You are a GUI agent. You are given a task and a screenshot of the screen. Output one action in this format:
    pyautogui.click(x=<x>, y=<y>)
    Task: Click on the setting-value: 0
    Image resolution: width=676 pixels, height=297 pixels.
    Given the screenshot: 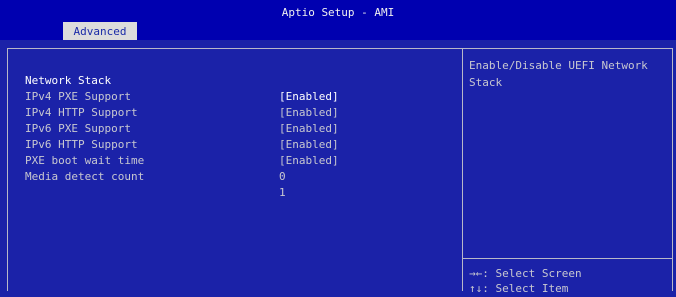 What is the action you would take?
    pyautogui.click(x=282, y=176)
    